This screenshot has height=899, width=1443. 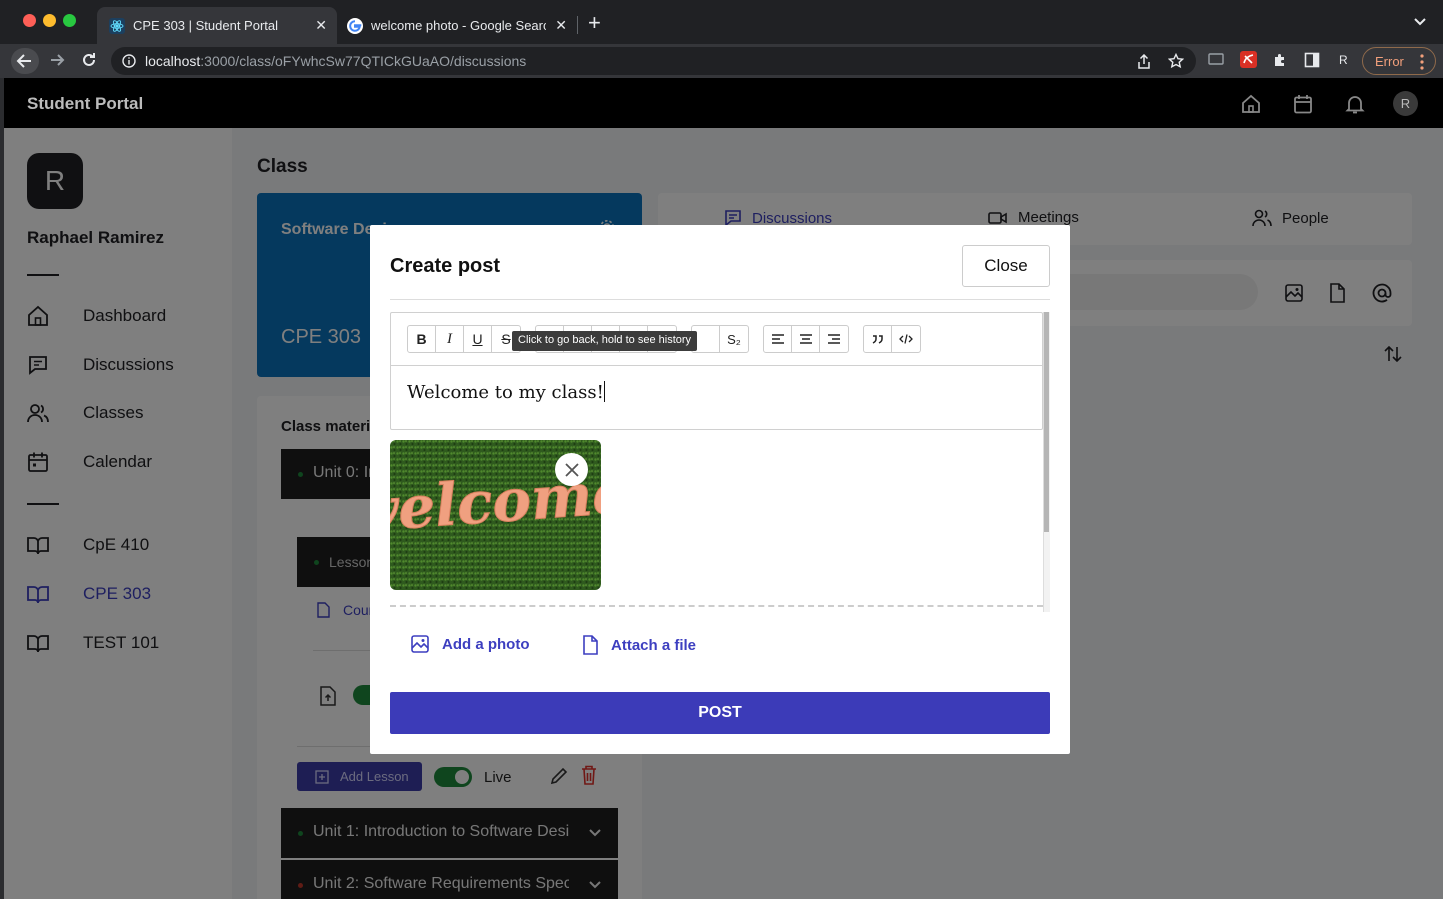 I want to click on quote-icon, so click(x=878, y=339).